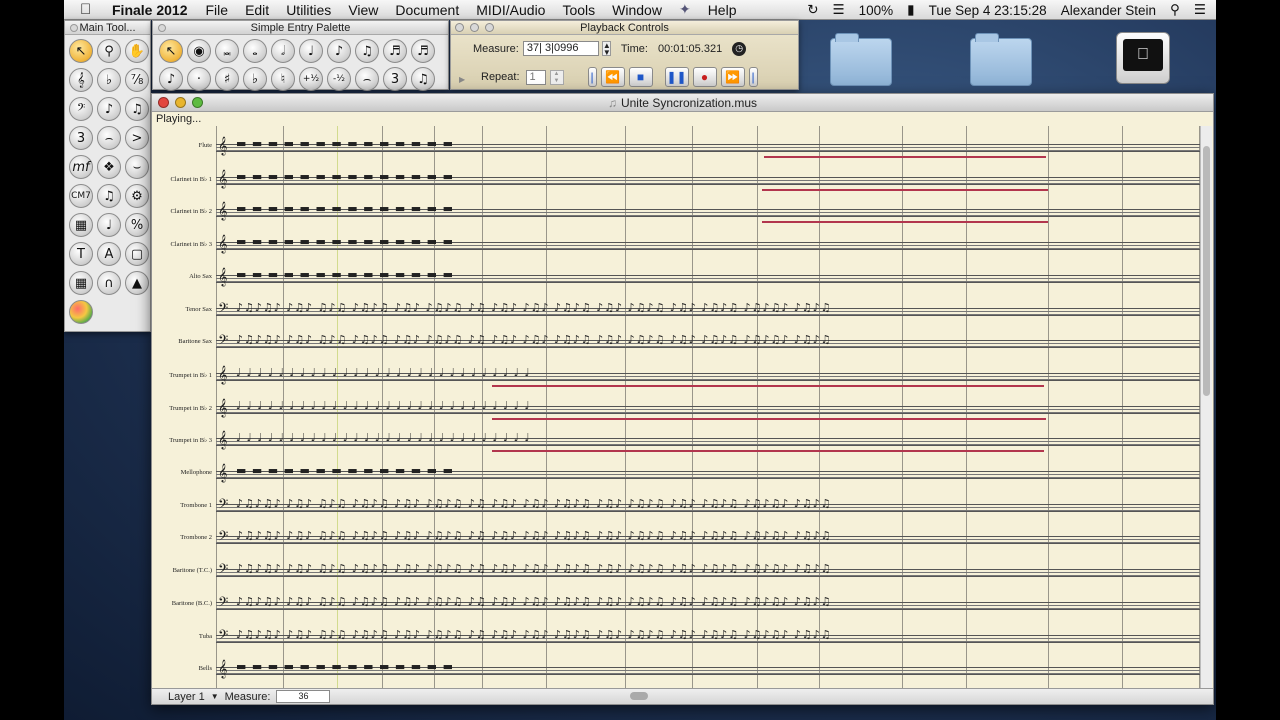 The width and height of the screenshot is (1280, 720). Describe the element at coordinates (704, 77) in the screenshot. I see `record-button: ●` at that location.